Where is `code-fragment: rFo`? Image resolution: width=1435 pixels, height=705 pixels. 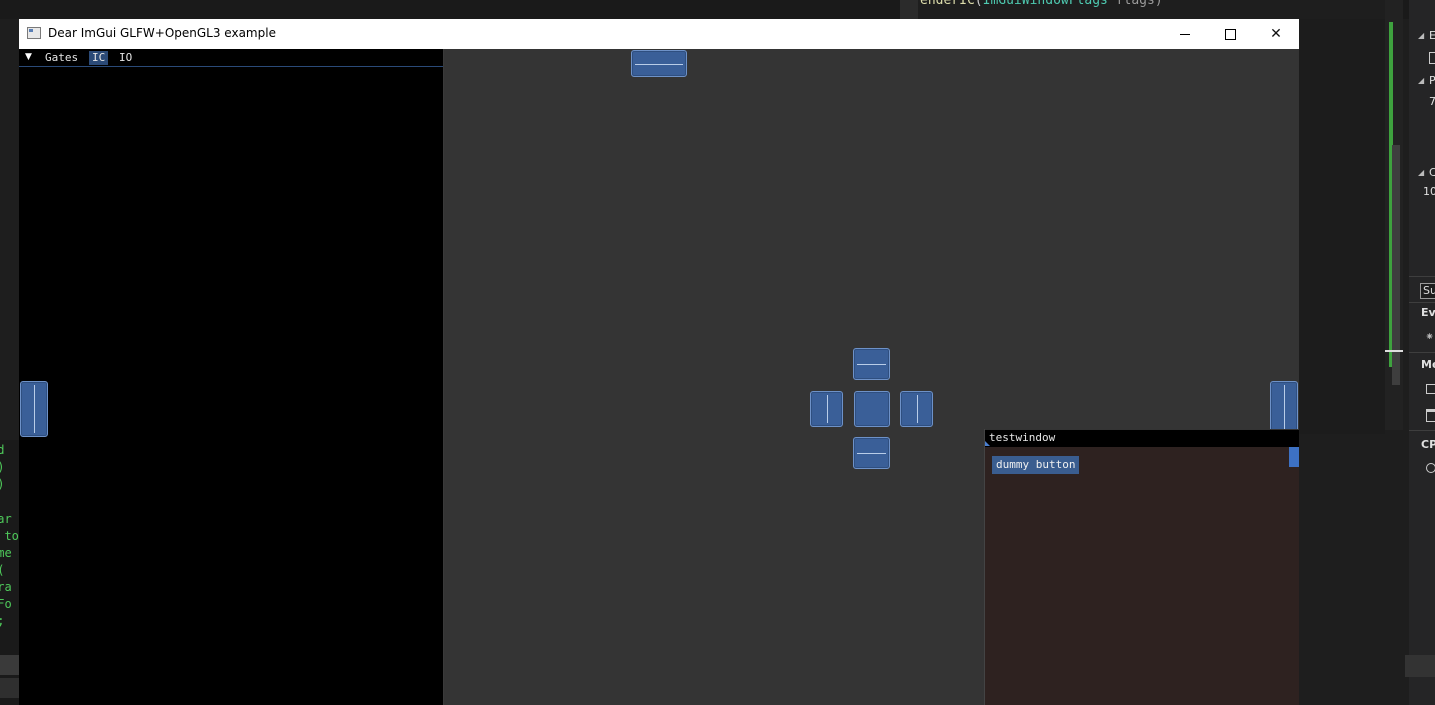
code-fragment: rFo is located at coordinates (6, 604).